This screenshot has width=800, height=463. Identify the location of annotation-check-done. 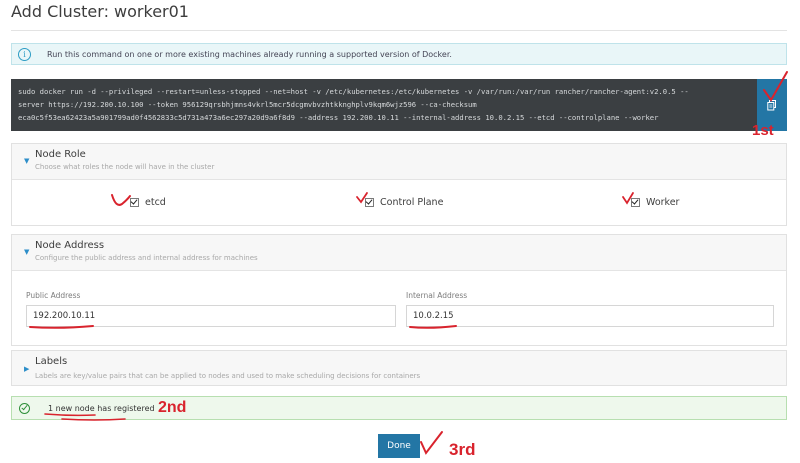
(431, 443).